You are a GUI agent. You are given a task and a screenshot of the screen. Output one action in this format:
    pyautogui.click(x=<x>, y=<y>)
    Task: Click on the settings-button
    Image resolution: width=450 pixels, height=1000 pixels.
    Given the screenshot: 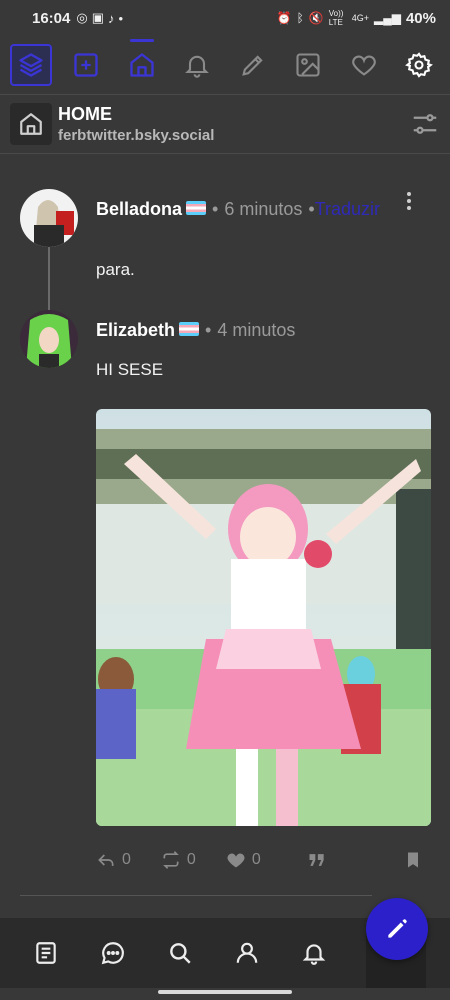 What is the action you would take?
    pyautogui.click(x=419, y=65)
    